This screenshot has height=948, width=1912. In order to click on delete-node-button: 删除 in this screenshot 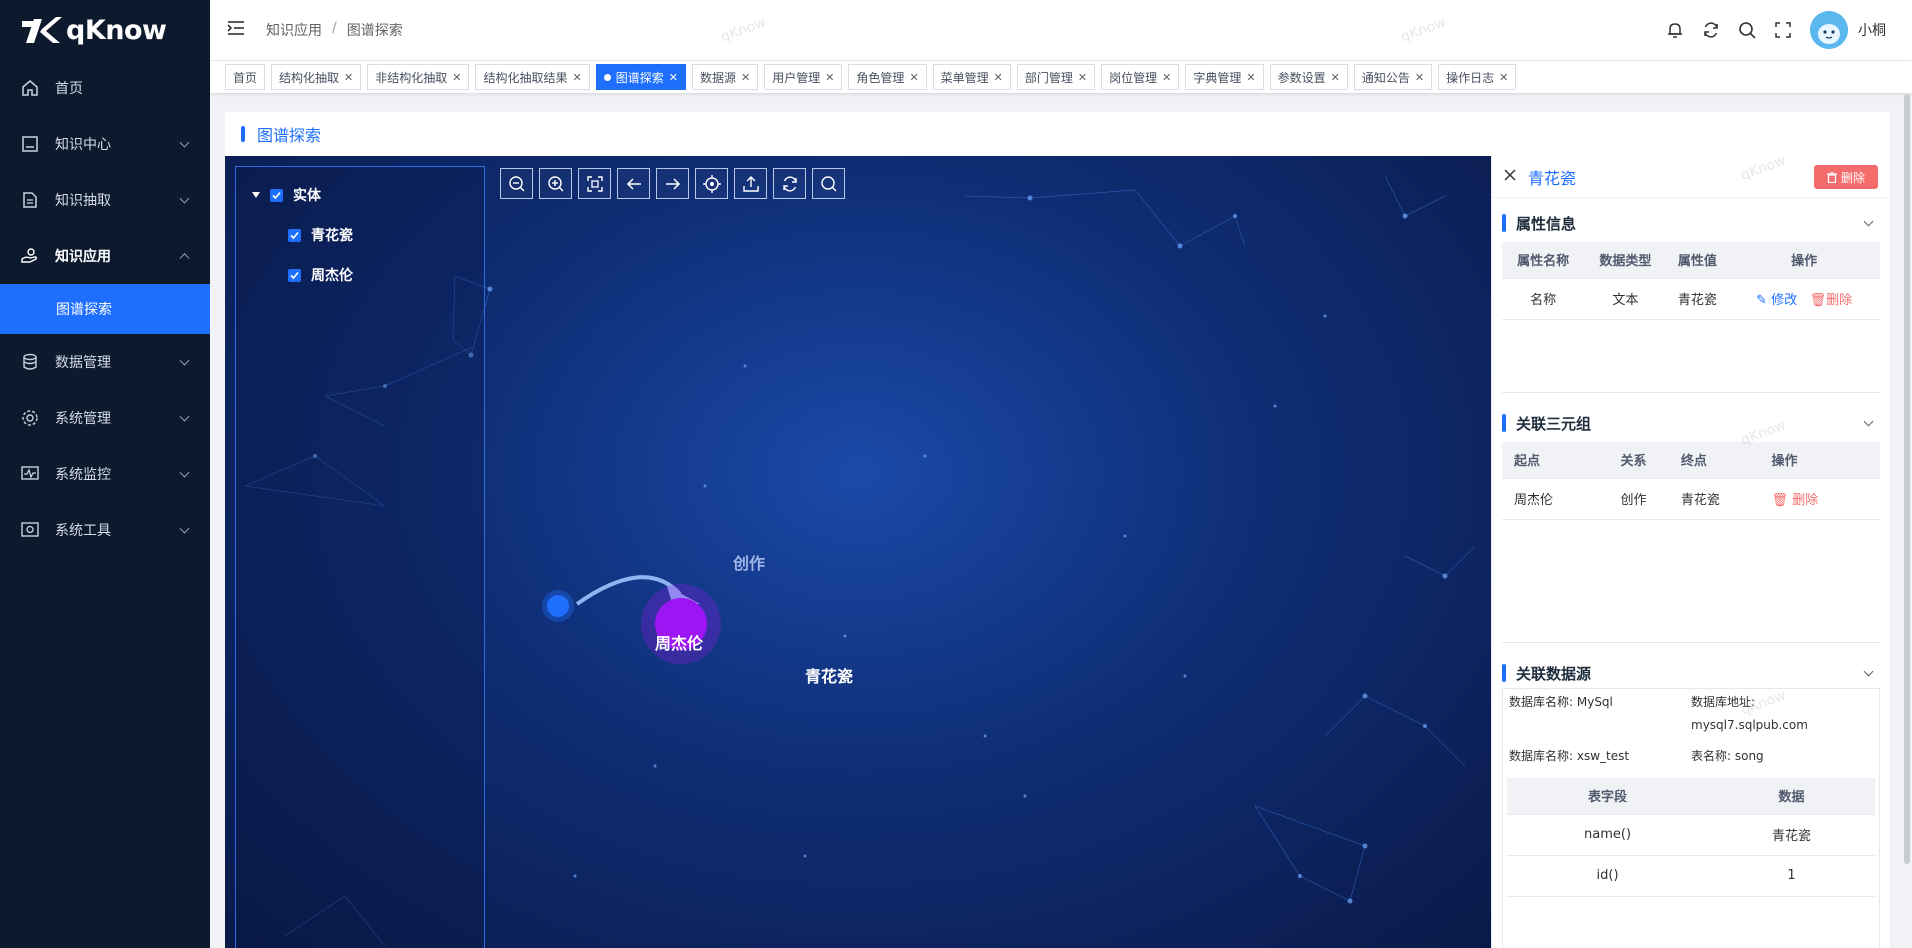, I will do `click(1846, 177)`.